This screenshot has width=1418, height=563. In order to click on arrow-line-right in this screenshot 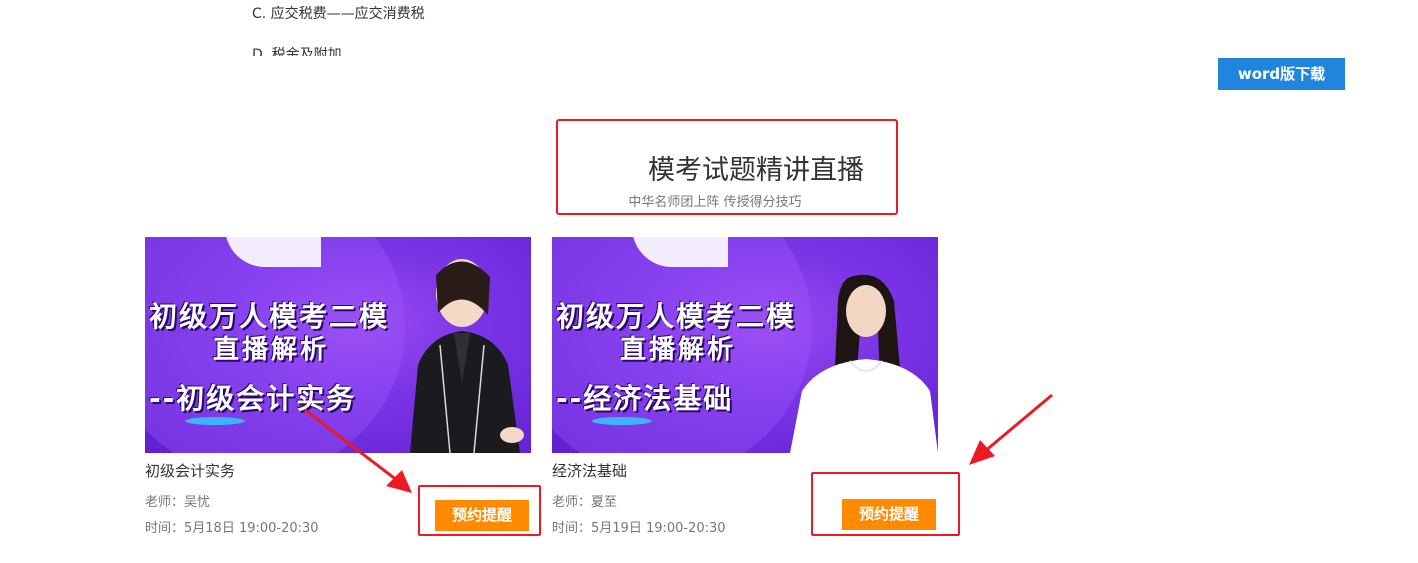, I will do `click(1018, 423)`.